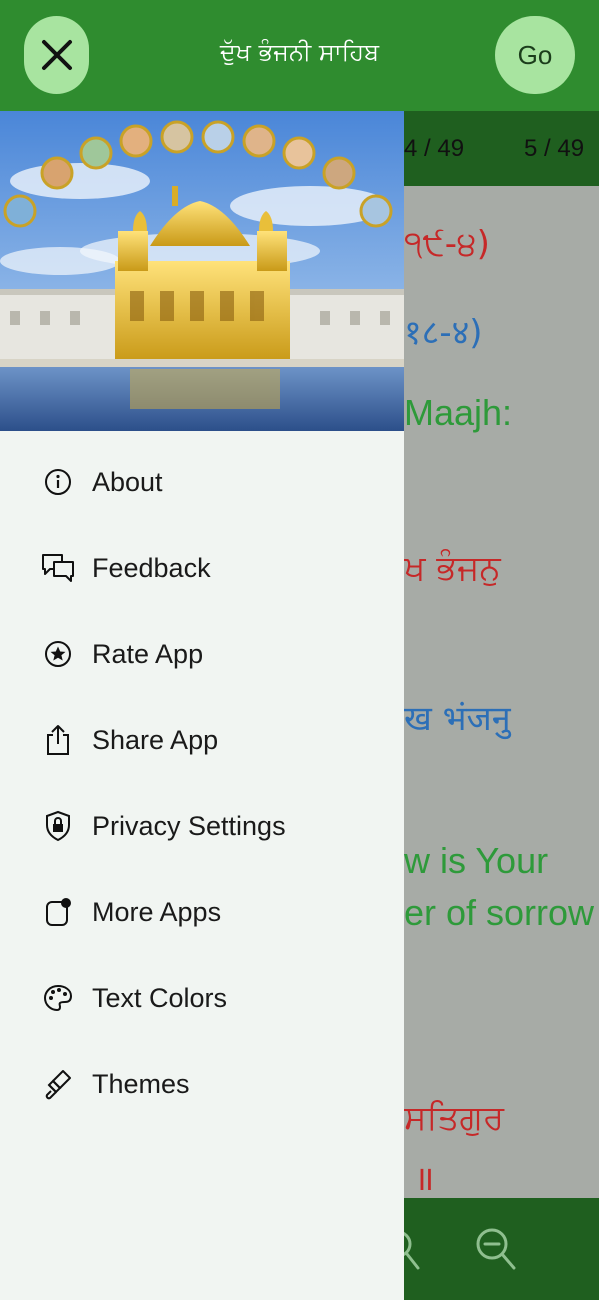 This screenshot has height=1300, width=599. I want to click on menu-item-about: About, so click(202, 482).